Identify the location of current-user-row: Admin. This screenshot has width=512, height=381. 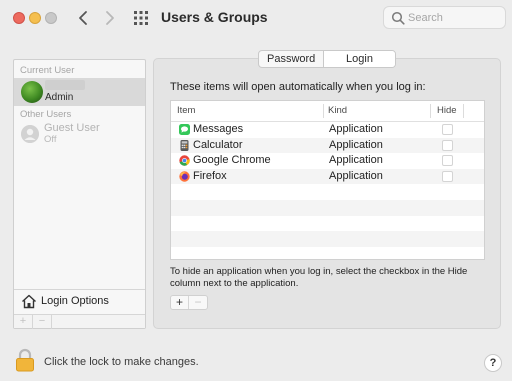
(79, 92).